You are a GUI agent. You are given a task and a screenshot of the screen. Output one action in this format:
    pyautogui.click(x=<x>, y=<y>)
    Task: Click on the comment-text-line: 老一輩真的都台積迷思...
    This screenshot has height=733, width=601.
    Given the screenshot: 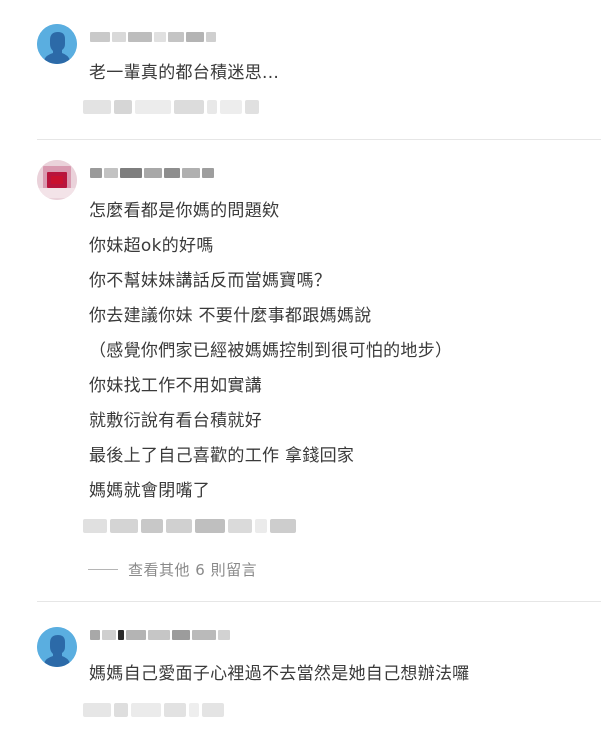 What is the action you would take?
    pyautogui.click(x=184, y=73)
    